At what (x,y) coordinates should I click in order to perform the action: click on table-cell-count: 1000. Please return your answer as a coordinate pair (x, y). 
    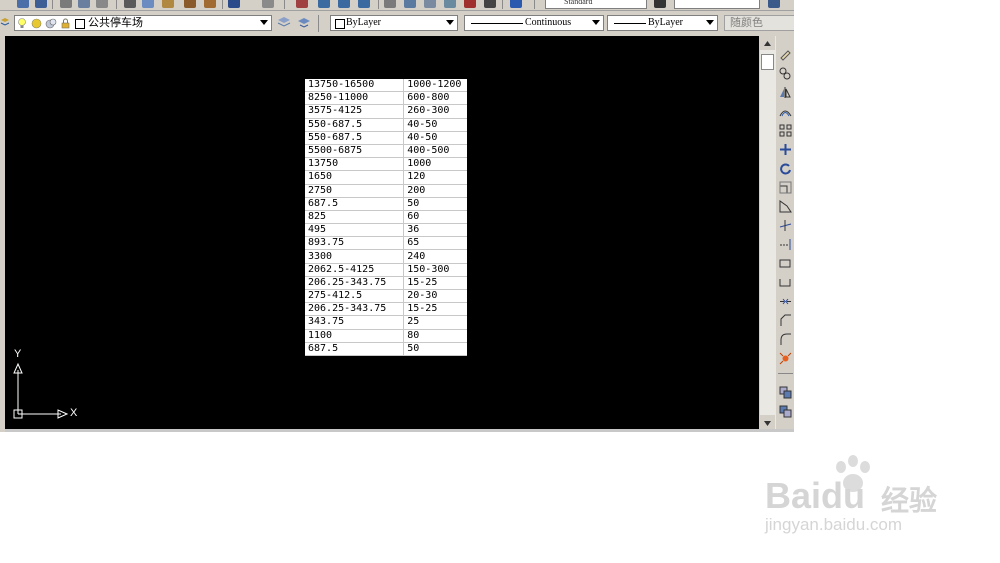
    Looking at the image, I should click on (435, 164).